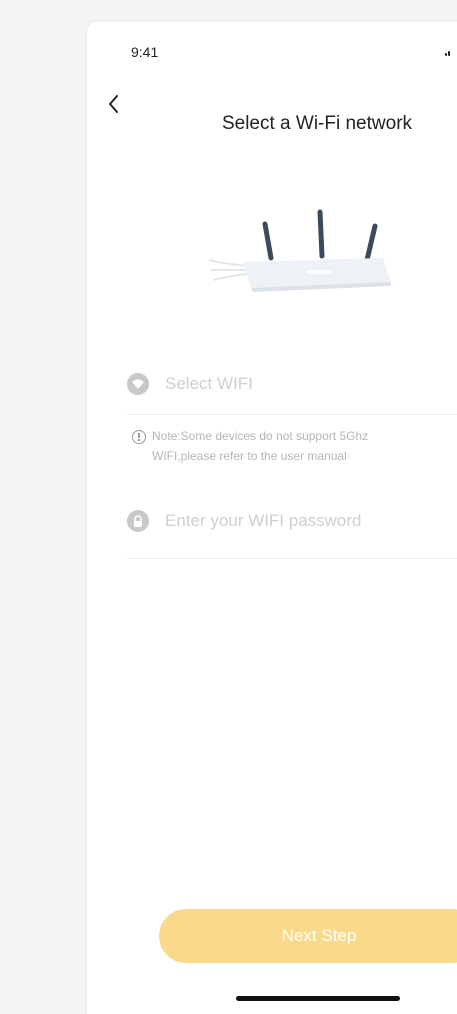  What do you see at coordinates (299, 250) in the screenshot?
I see `router-icon` at bounding box center [299, 250].